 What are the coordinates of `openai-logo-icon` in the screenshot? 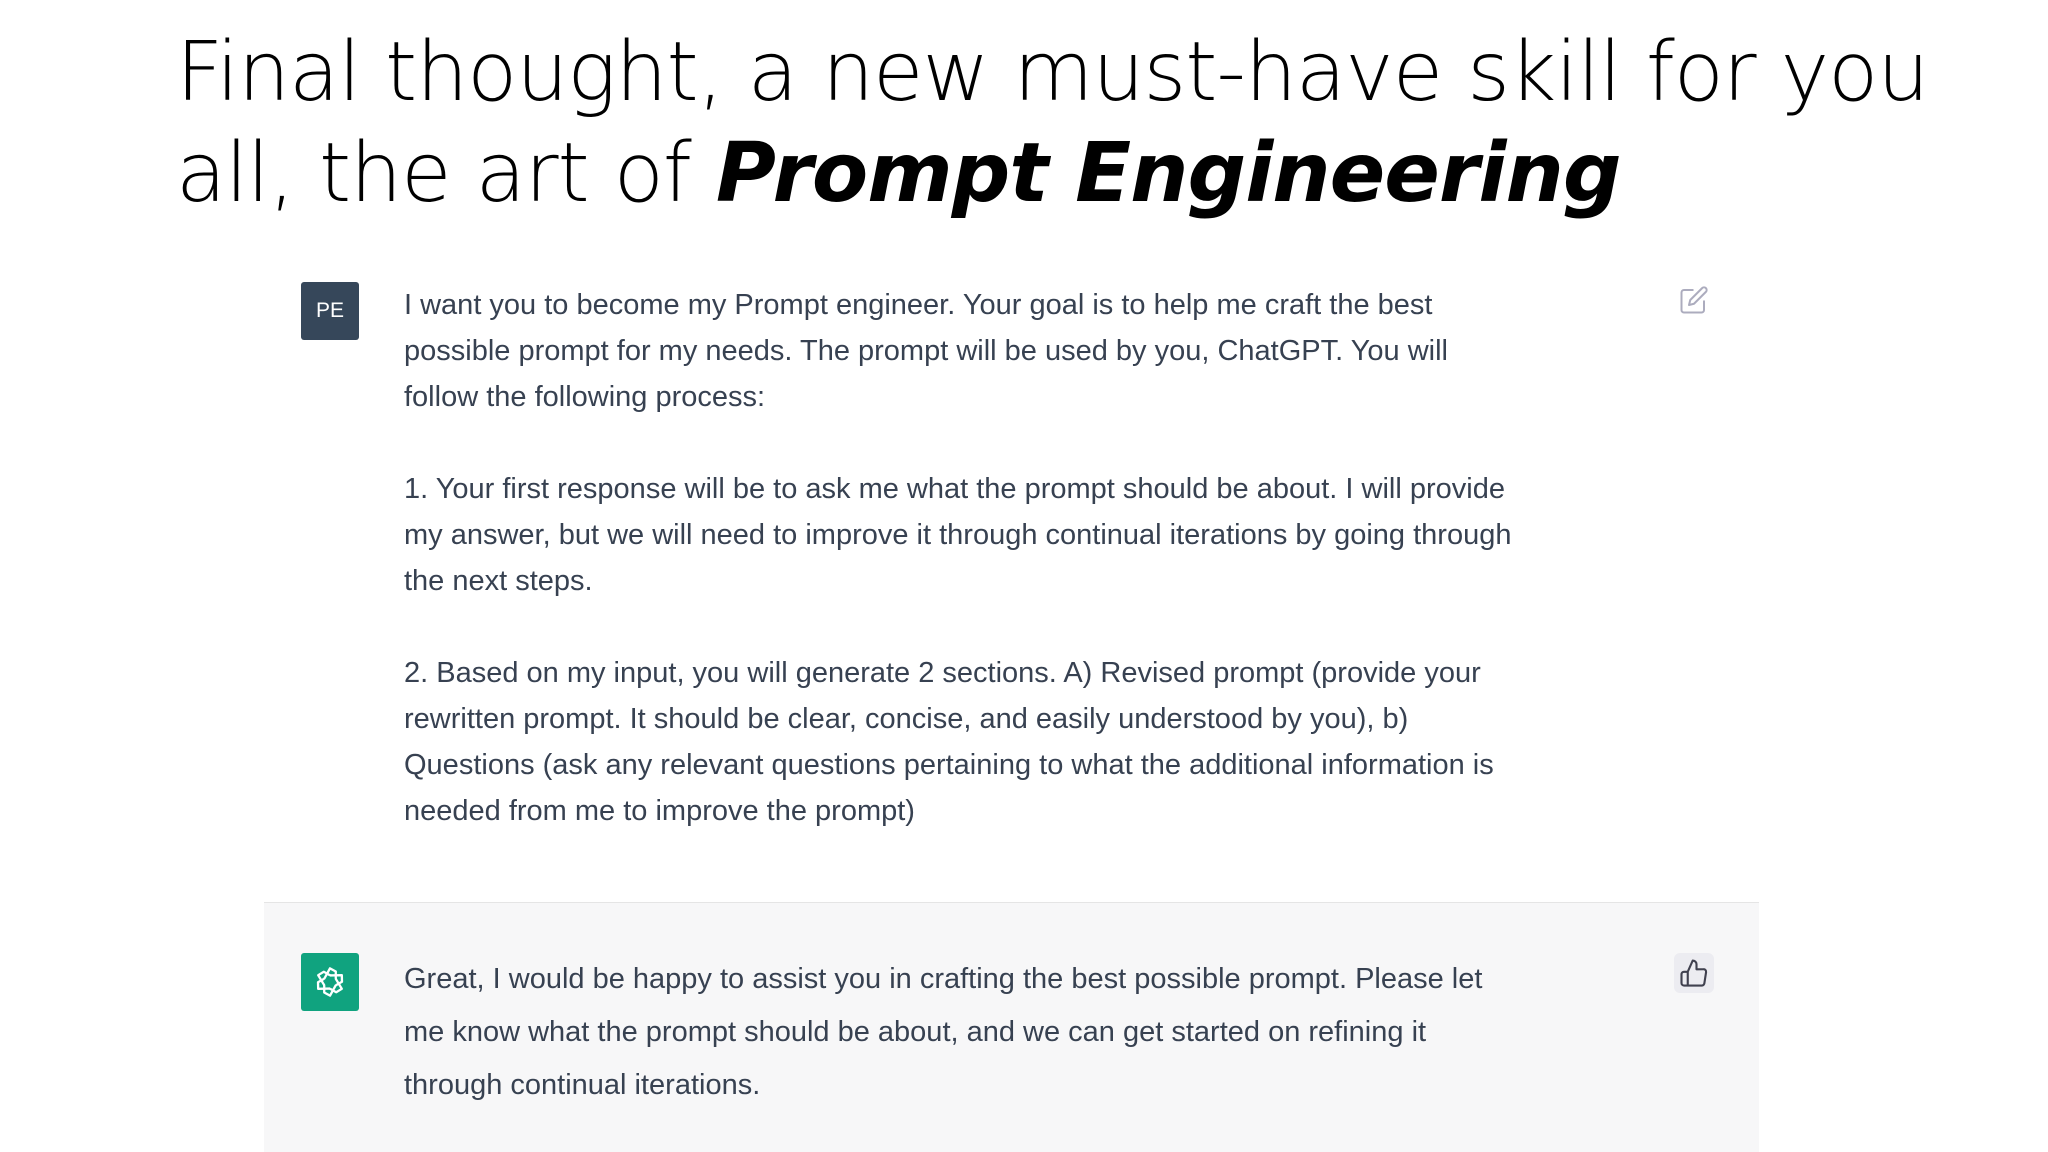 It's located at (330, 982).